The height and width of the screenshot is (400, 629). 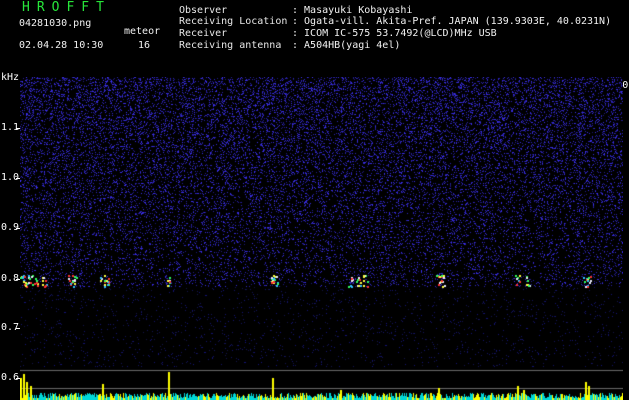 What do you see at coordinates (10, 77) in the screenshot?
I see `y-axis-unit: kHz` at bounding box center [10, 77].